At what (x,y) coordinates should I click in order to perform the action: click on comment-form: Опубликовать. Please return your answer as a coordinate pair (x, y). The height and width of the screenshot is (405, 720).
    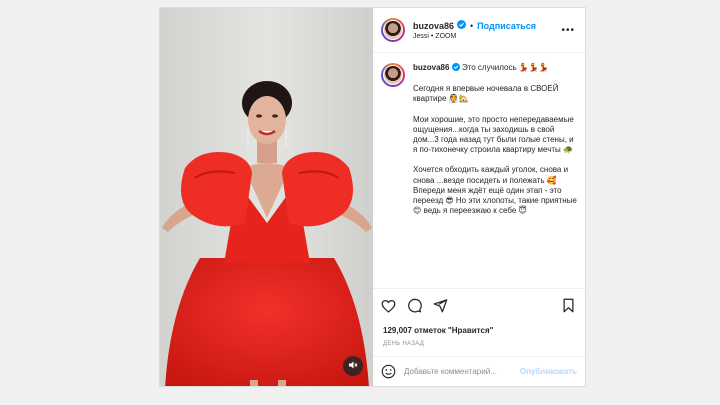
    Looking at the image, I should click on (479, 371).